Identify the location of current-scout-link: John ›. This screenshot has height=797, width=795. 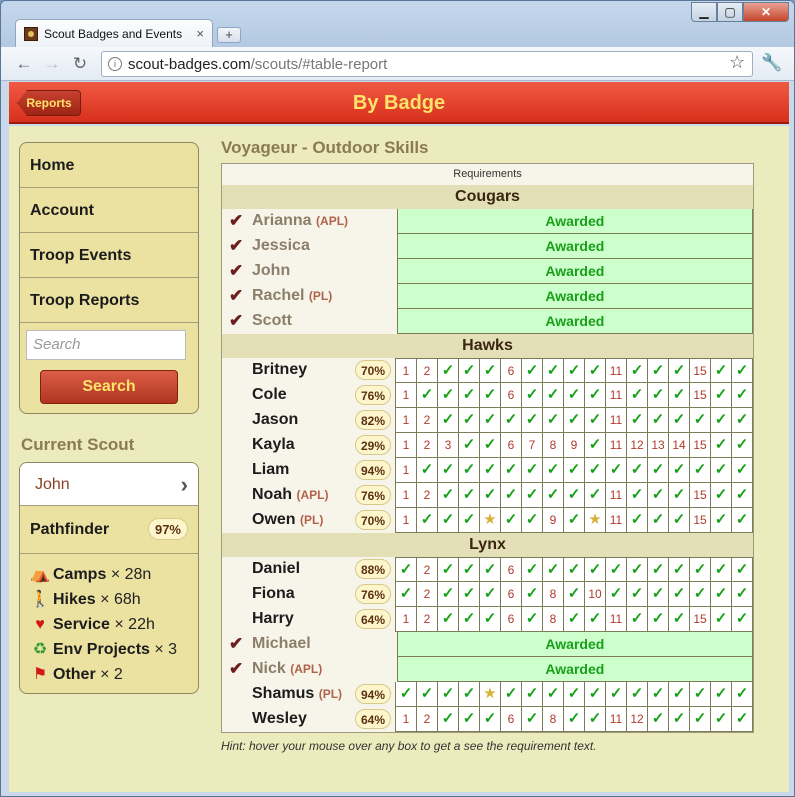
(109, 484).